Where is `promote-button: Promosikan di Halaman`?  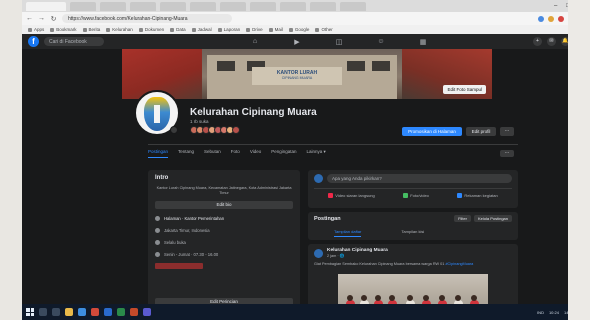 promote-button: Promosikan di Halaman is located at coordinates (432, 131).